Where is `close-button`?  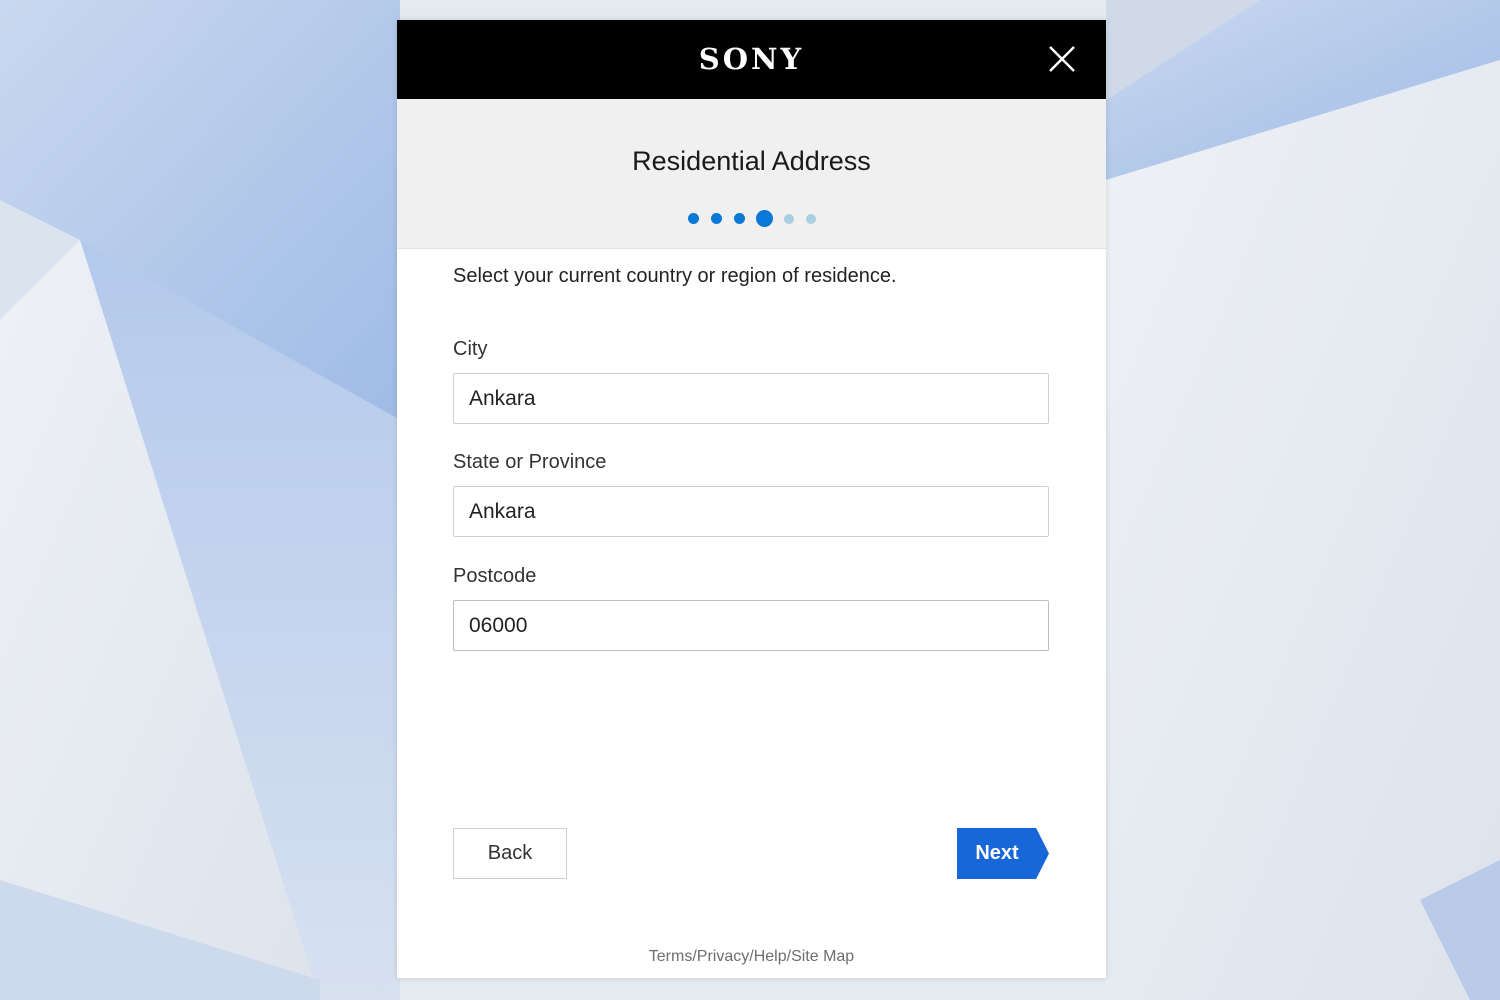 close-button is located at coordinates (1062, 59).